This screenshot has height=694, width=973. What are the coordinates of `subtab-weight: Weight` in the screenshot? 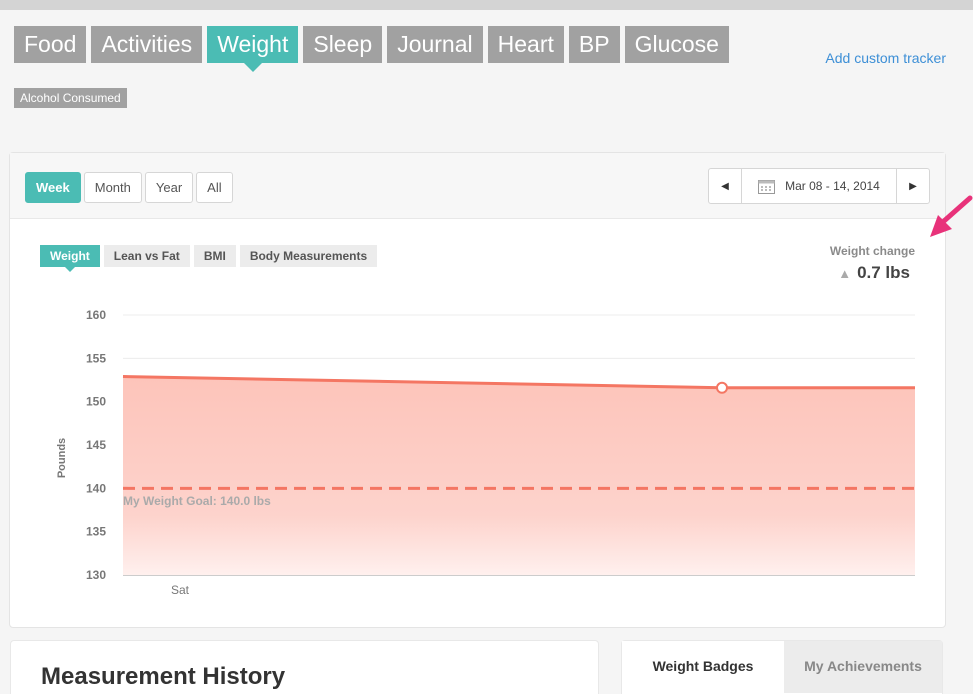 It's located at (70, 258).